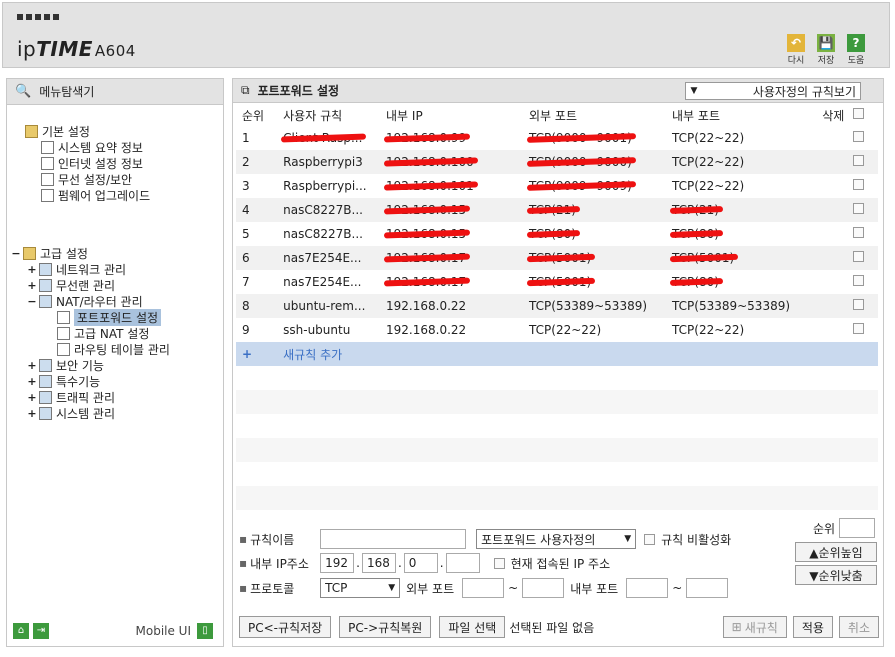 Image resolution: width=895 pixels, height=657 pixels. I want to click on sidebar-item-basic-0: 시스템 요약 정보, so click(92, 147).